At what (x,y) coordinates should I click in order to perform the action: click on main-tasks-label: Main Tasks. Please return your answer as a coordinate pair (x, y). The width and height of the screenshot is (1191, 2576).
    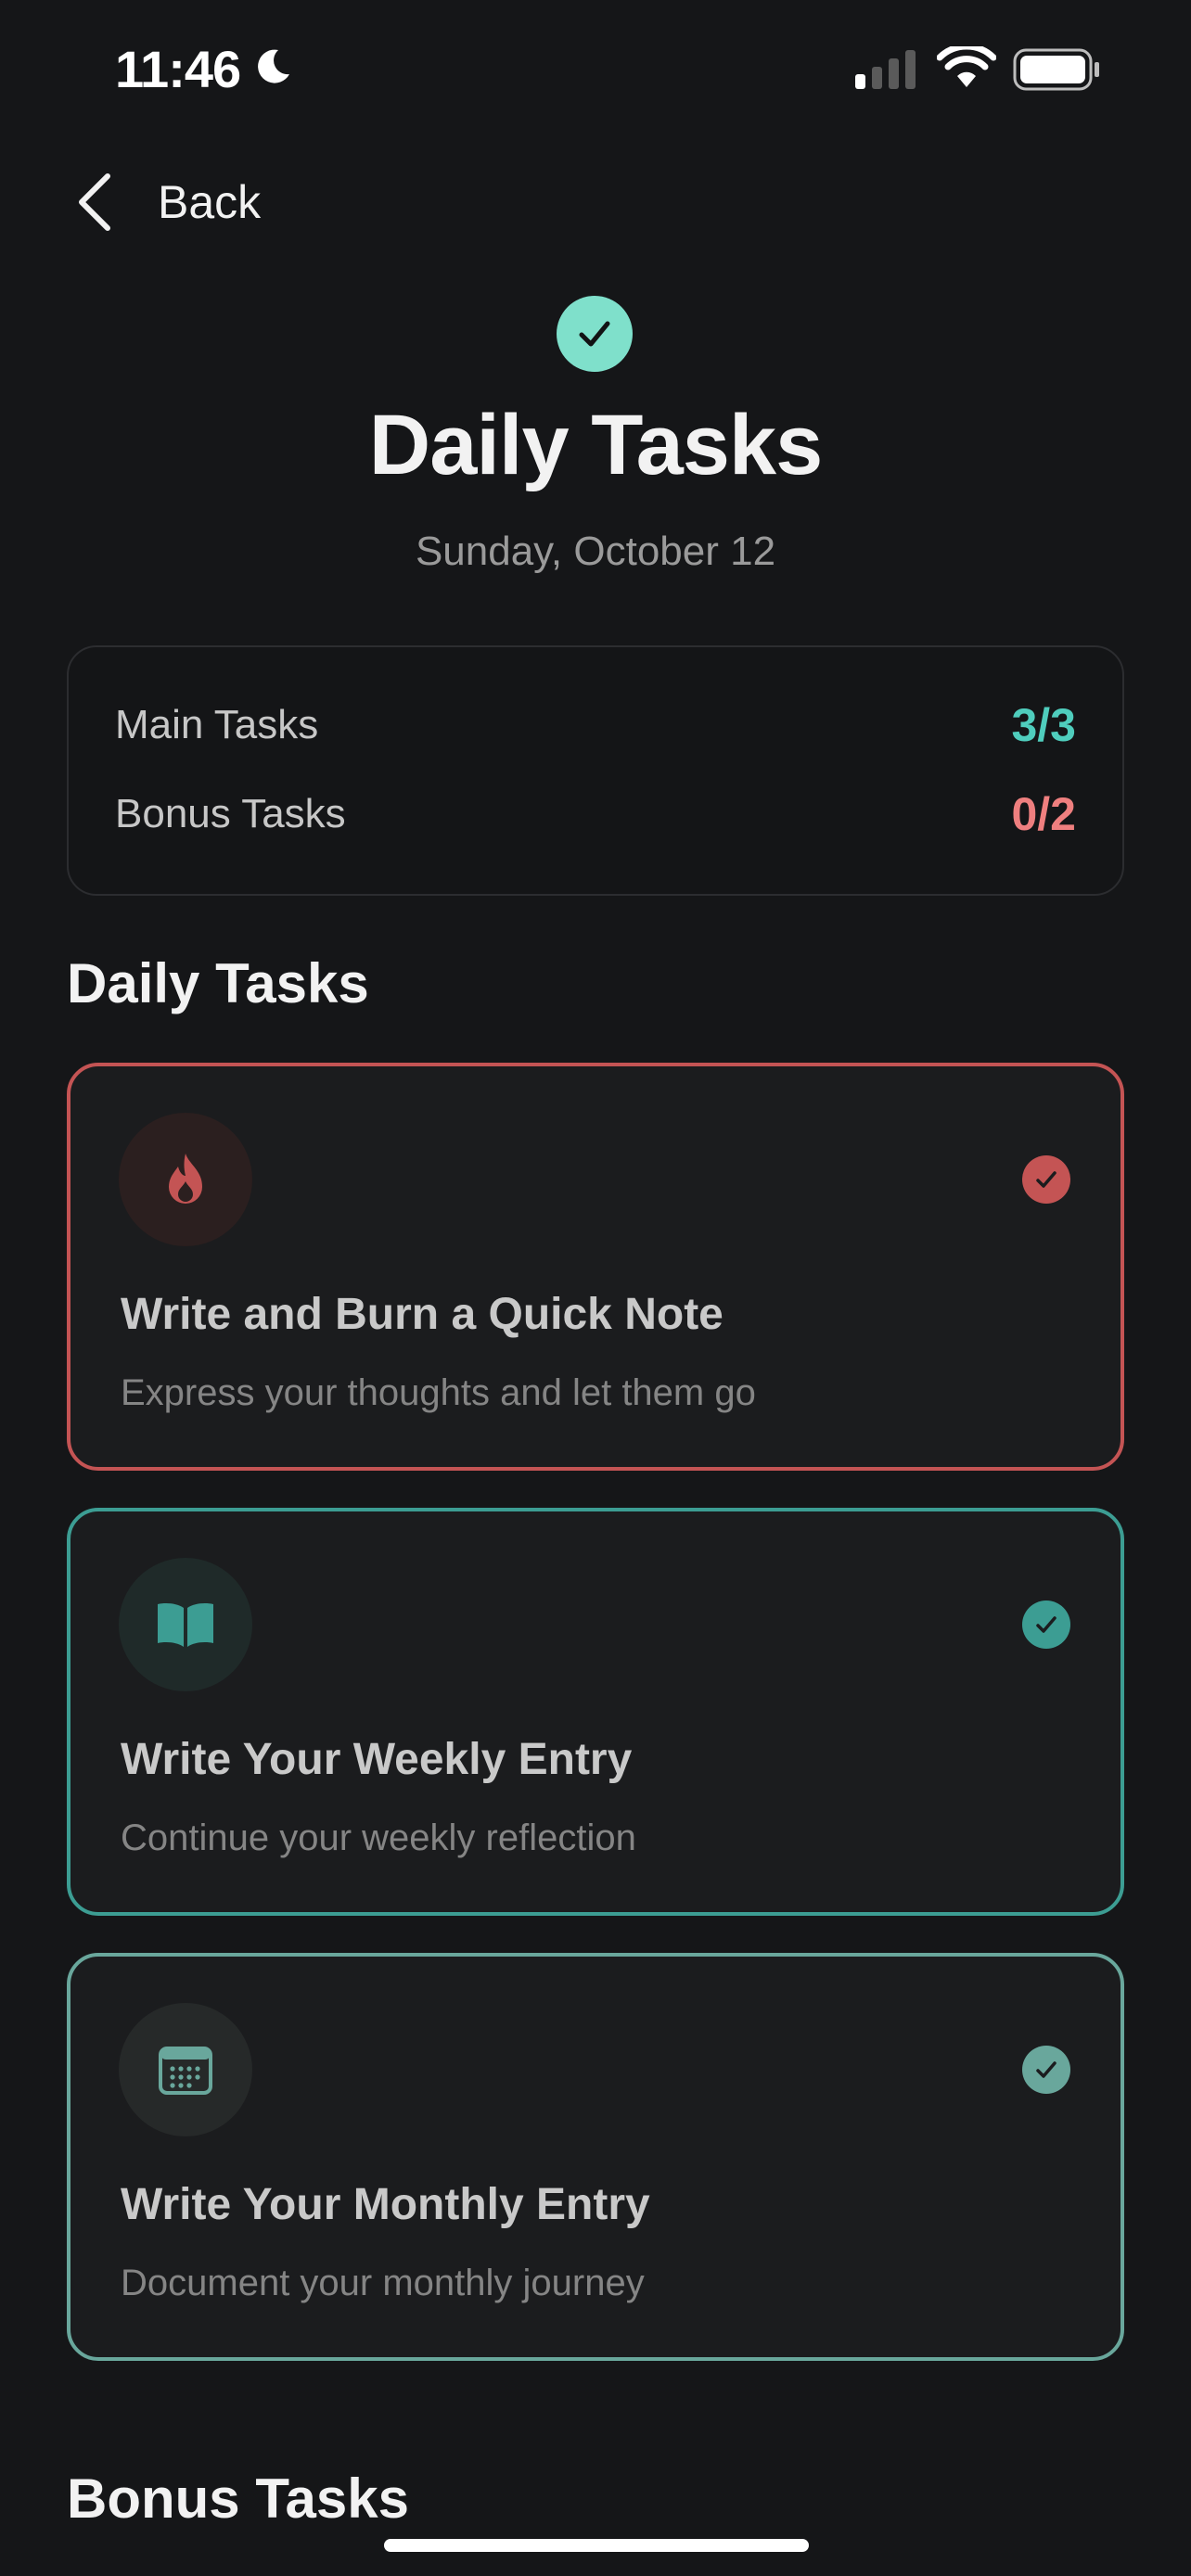
    Looking at the image, I should click on (217, 725).